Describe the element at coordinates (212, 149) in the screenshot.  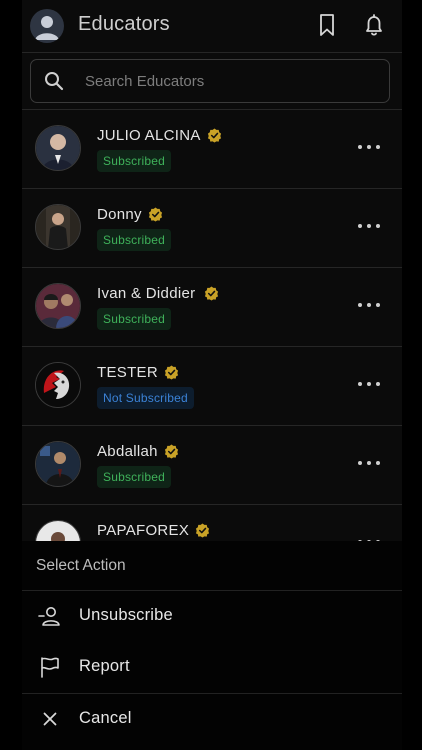
I see `educator-row: JULIO ALCINA Subscribed` at that location.